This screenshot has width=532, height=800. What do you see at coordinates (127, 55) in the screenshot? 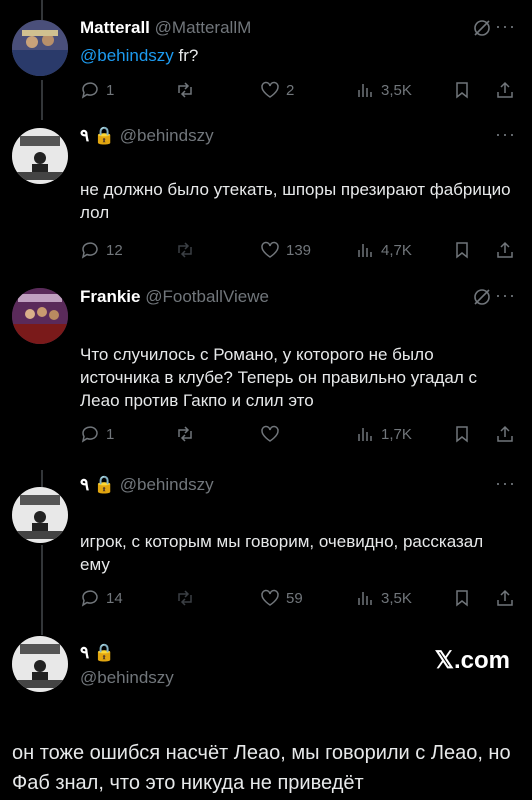
I see `mention-link: @behindszy` at bounding box center [127, 55].